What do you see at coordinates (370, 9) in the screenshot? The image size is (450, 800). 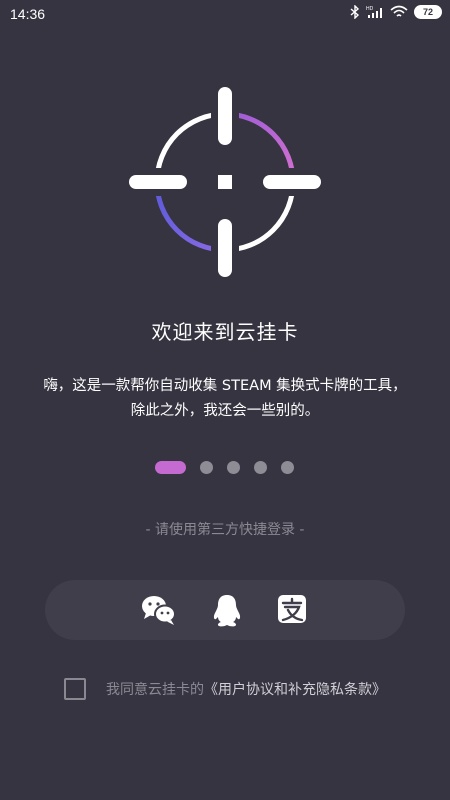 I see `svg-text: HD` at bounding box center [370, 9].